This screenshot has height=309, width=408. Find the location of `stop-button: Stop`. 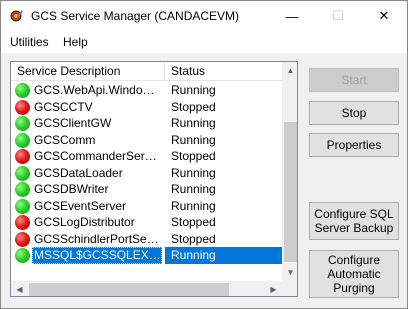

stop-button: Stop is located at coordinates (354, 113).